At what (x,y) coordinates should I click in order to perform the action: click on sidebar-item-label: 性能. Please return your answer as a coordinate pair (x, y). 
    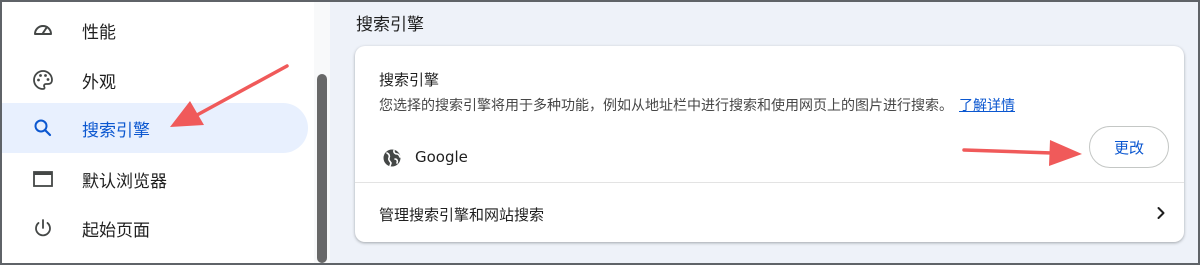
    Looking at the image, I should click on (99, 32).